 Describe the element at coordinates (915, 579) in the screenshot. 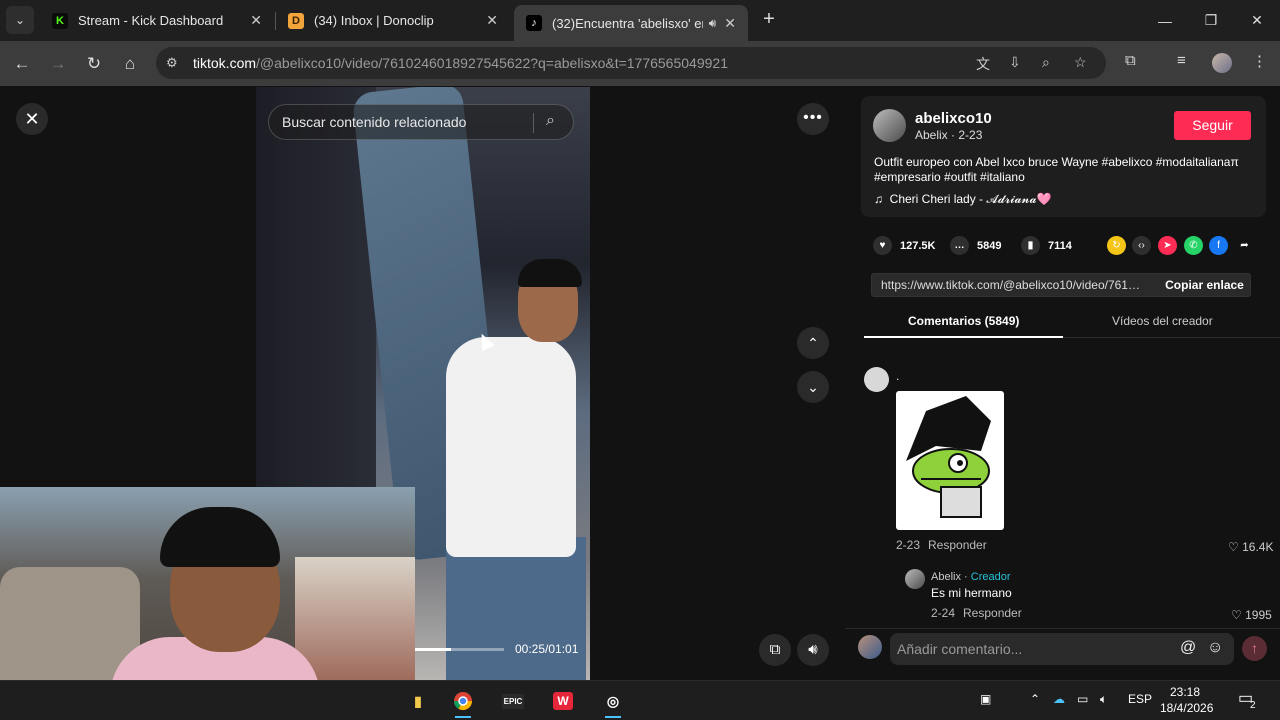

I see `reply-avatar` at that location.